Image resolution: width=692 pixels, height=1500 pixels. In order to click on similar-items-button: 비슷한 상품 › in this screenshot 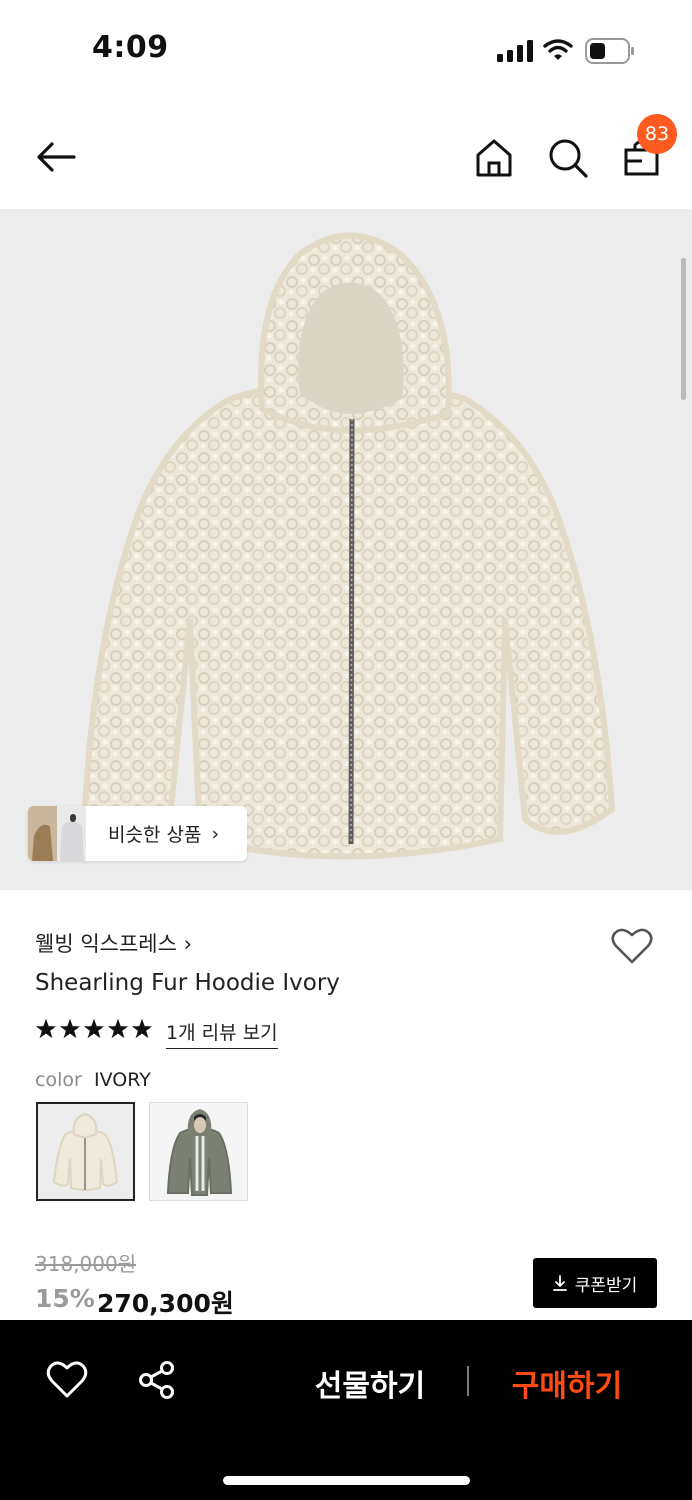, I will do `click(137, 833)`.